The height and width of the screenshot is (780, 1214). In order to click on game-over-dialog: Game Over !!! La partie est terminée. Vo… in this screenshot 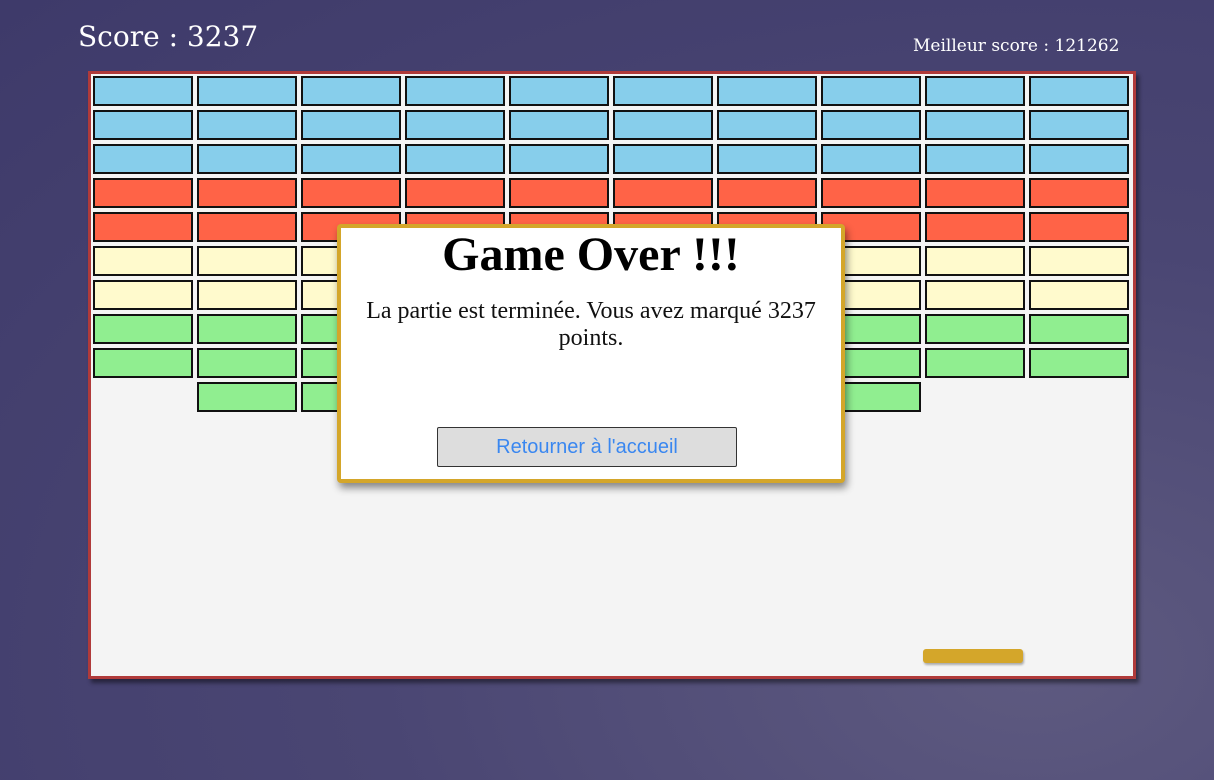, I will do `click(591, 353)`.